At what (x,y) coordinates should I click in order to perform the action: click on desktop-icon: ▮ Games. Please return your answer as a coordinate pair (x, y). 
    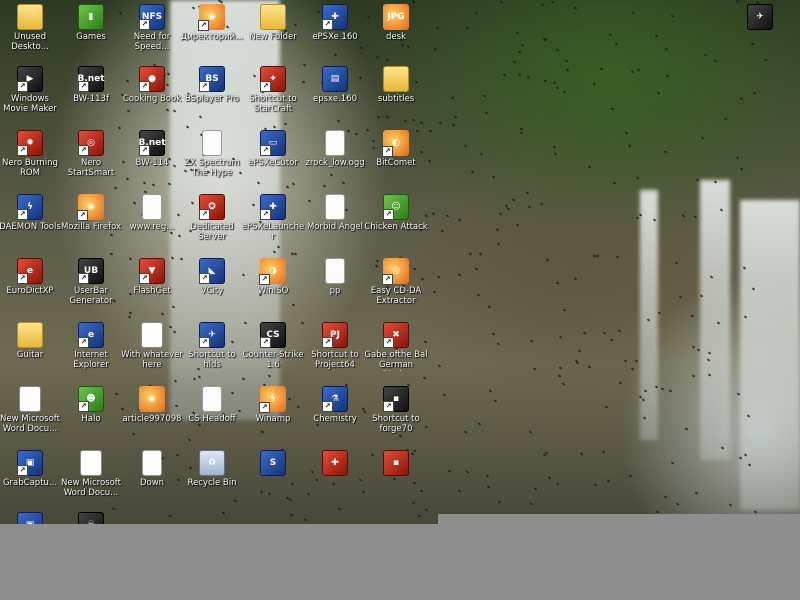
    Looking at the image, I should click on (91, 23).